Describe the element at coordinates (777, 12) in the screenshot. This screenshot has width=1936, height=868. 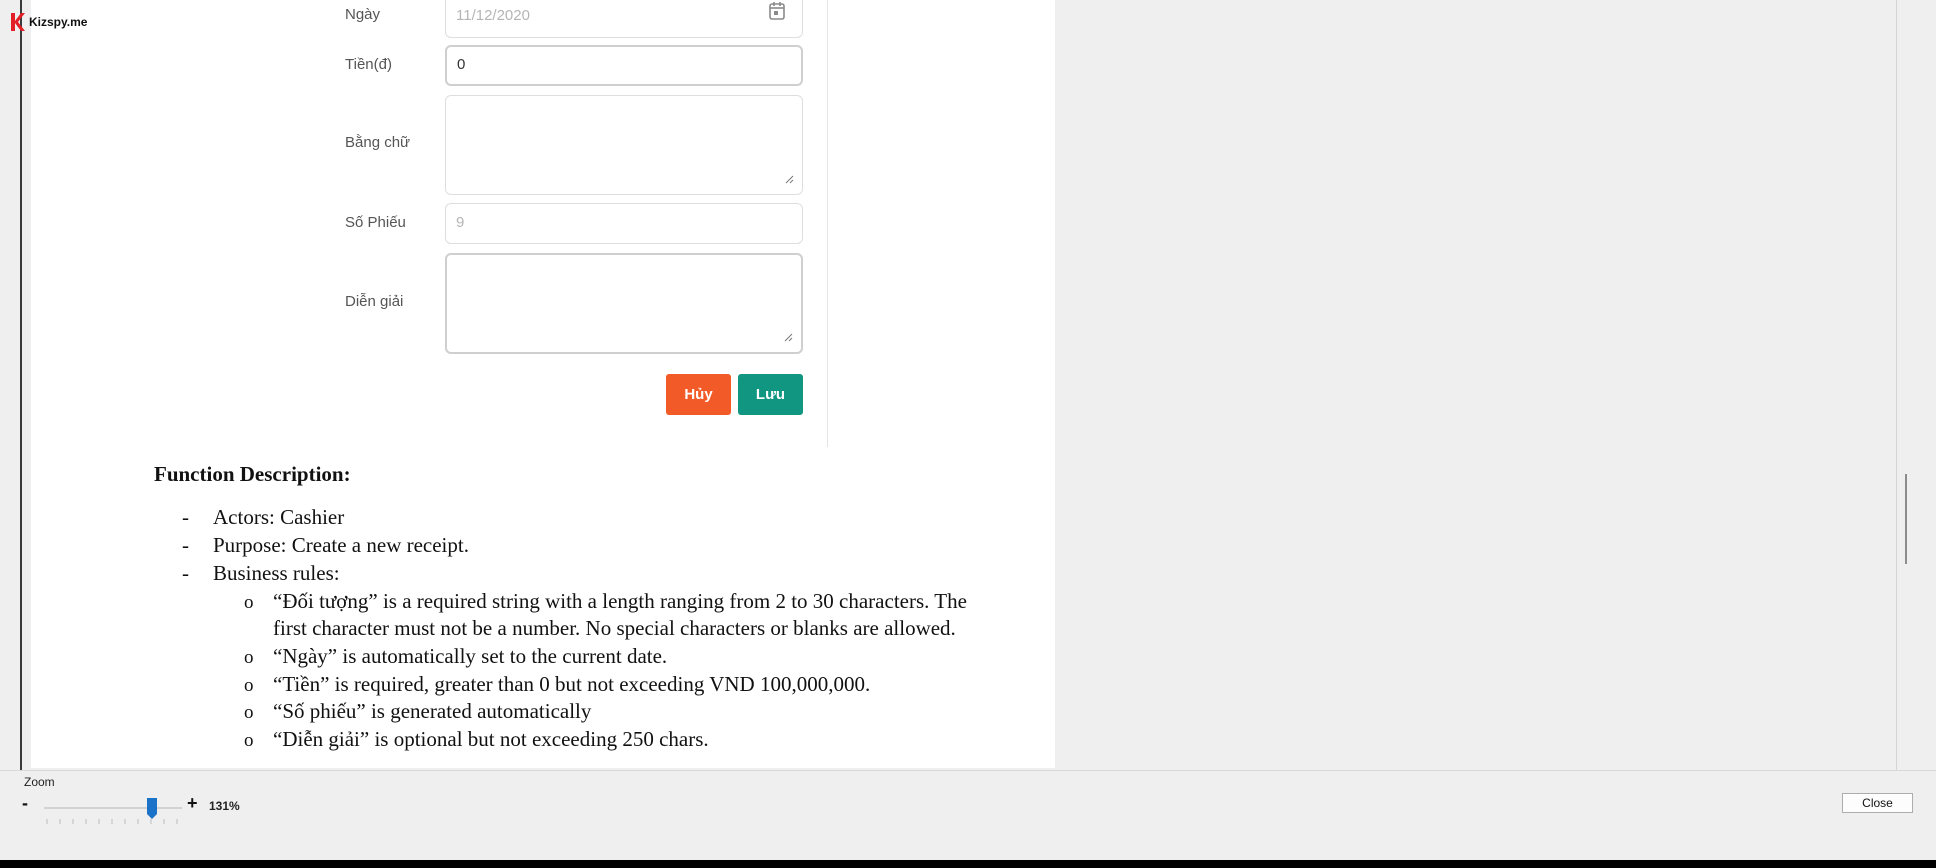
I see `calendar-icon` at that location.